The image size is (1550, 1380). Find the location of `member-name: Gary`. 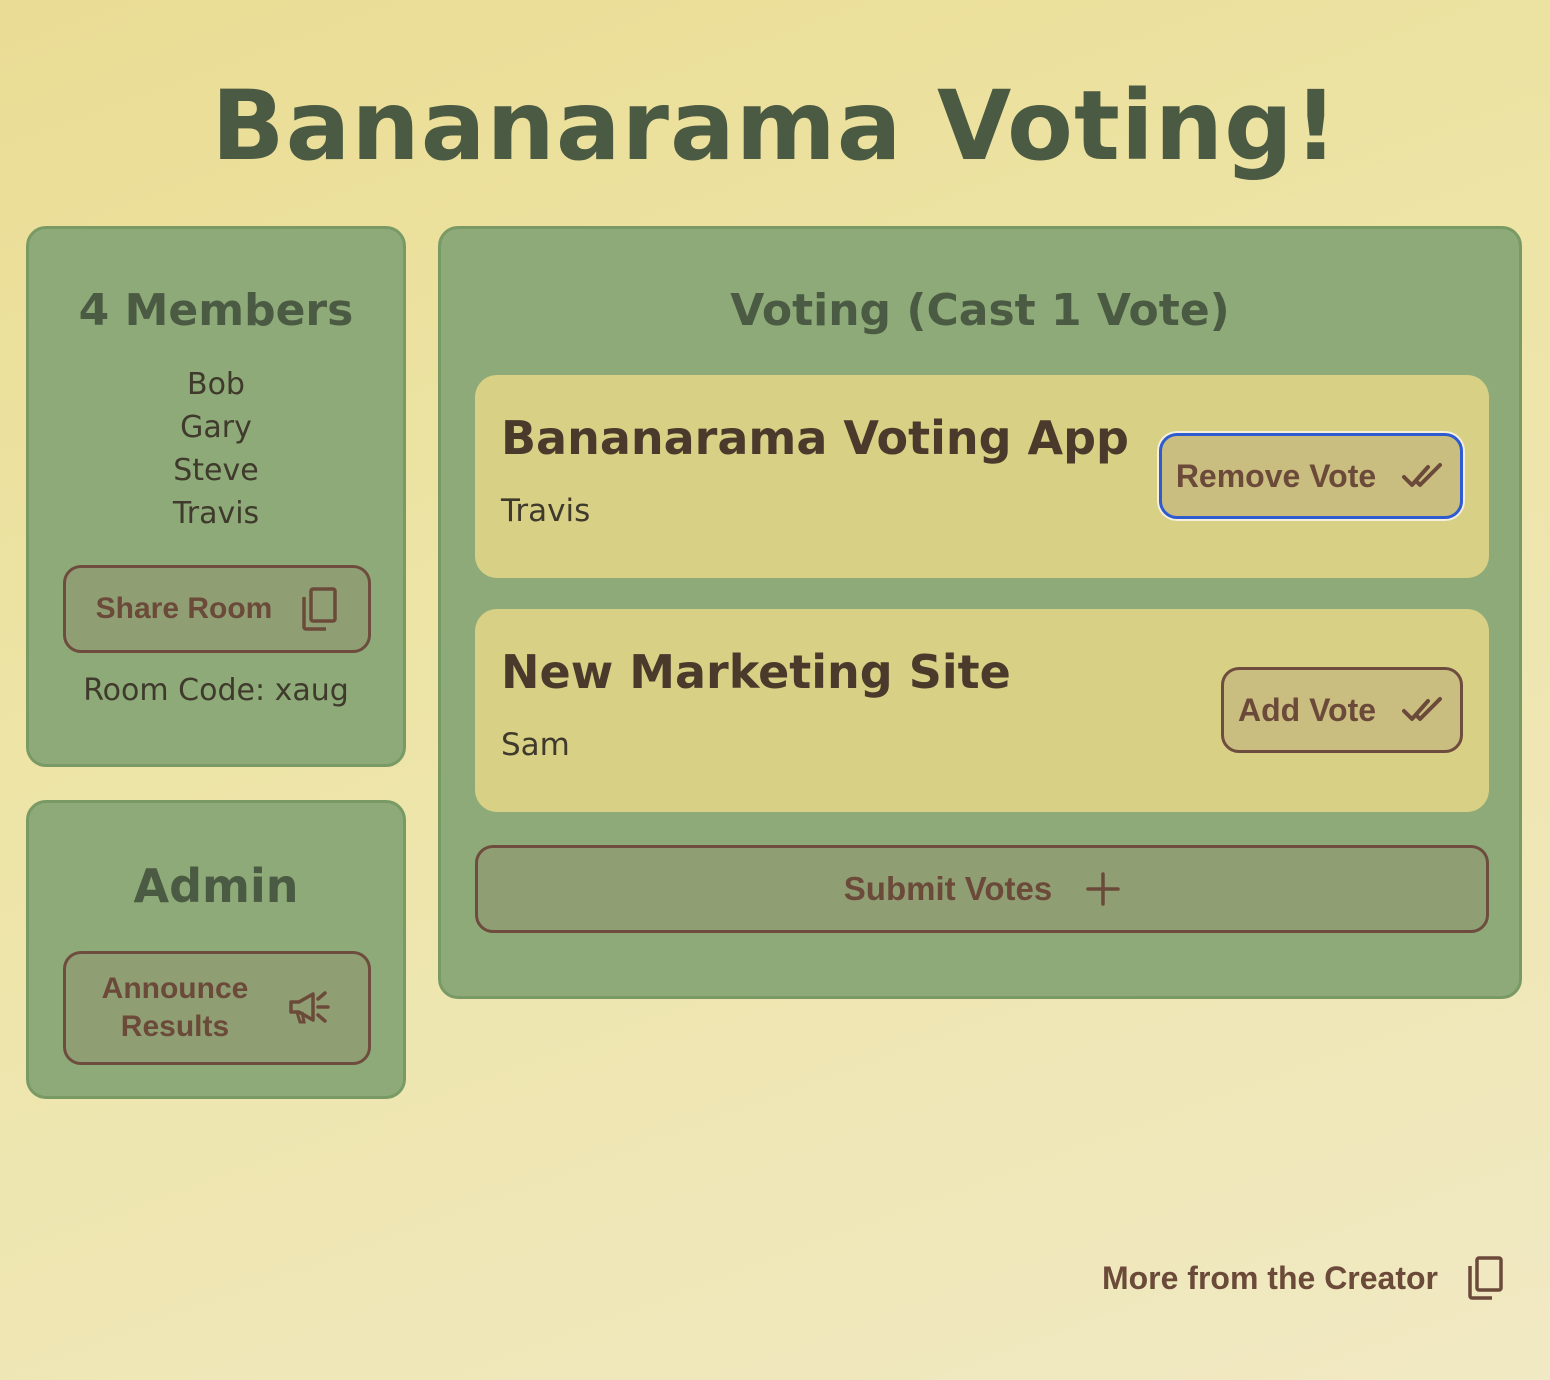

member-name: Gary is located at coordinates (216, 427).